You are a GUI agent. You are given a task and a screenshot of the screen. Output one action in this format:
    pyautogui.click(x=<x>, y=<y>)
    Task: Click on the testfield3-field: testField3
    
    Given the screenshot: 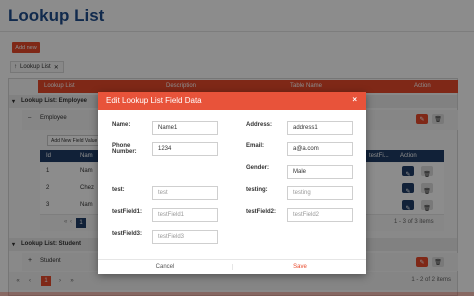 What is the action you would take?
    pyautogui.click(x=185, y=237)
    